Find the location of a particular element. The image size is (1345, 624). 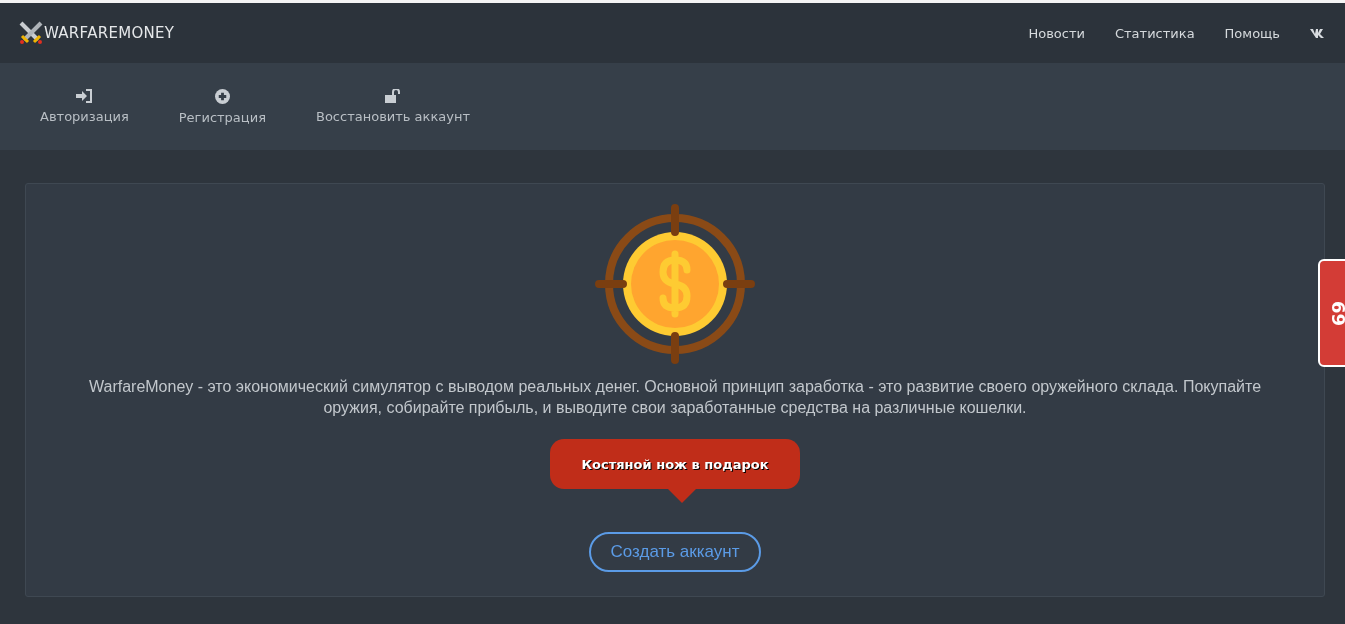

create-account-button: Создать аккаунт is located at coordinates (675, 552).